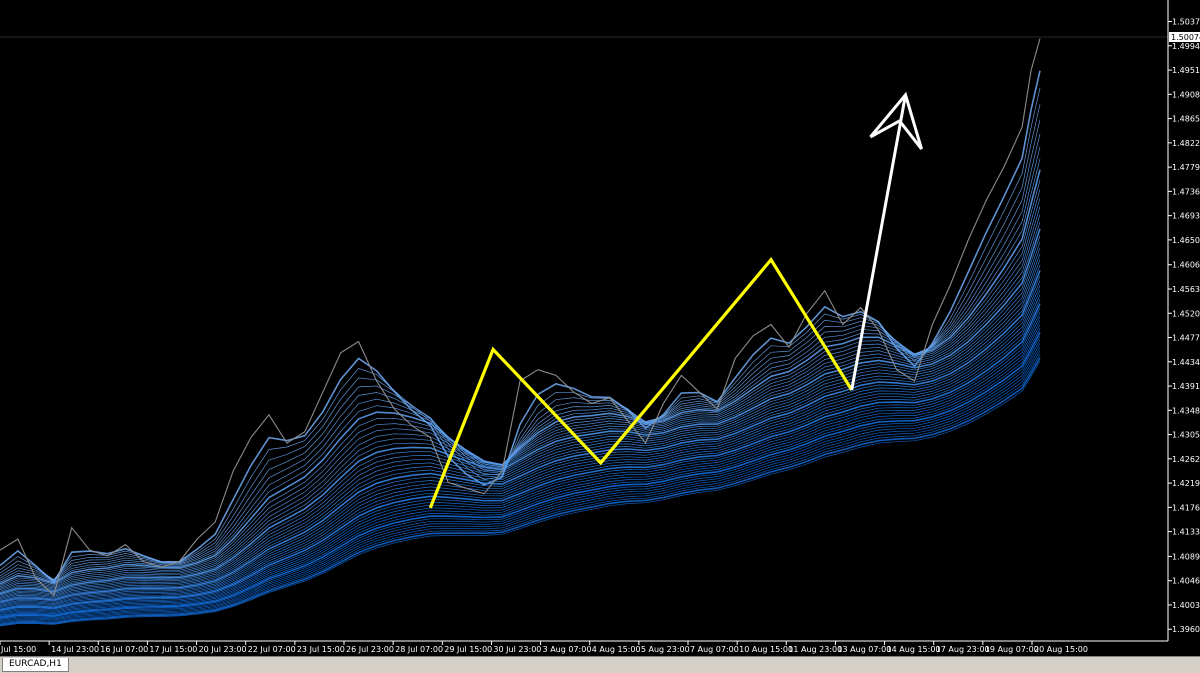  Describe the element at coordinates (370, 649) in the screenshot. I see `x-tick-label: 26 Jul 23:00` at that location.